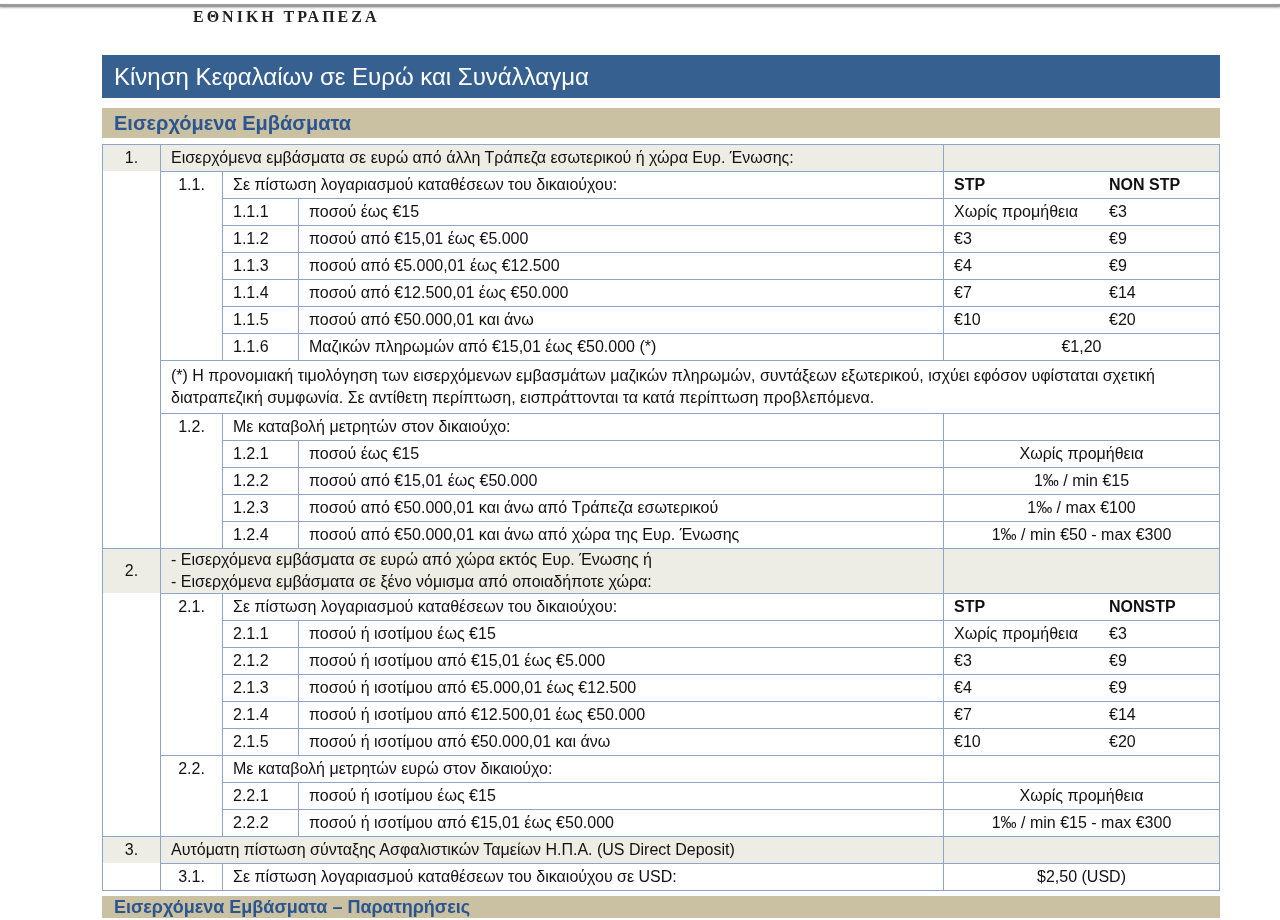  What do you see at coordinates (661, 123) in the screenshot?
I see `section-heading: Εισερχόμενα Εμβάσματα` at bounding box center [661, 123].